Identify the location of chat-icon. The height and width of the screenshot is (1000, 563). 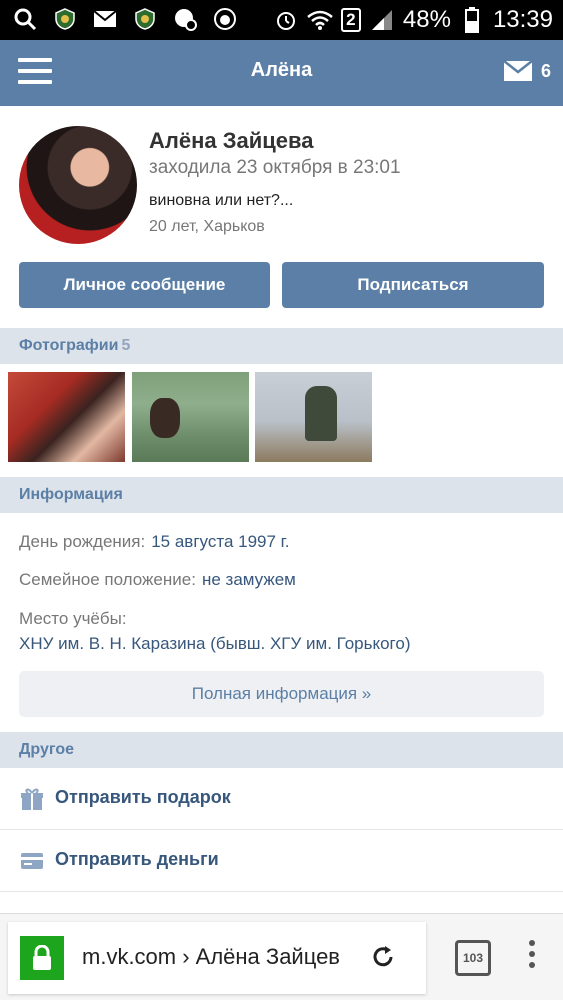
(185, 19).